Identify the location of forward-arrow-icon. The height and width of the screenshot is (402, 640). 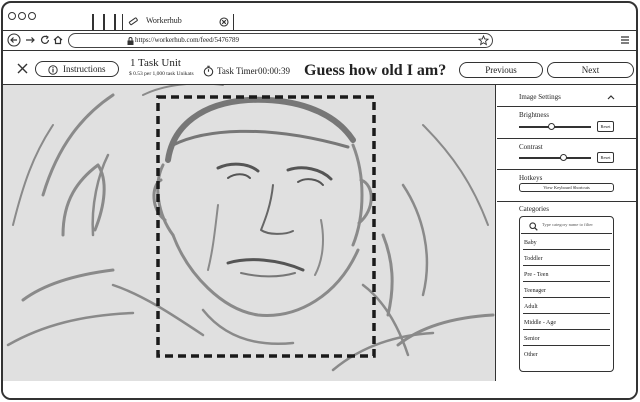
(30, 40).